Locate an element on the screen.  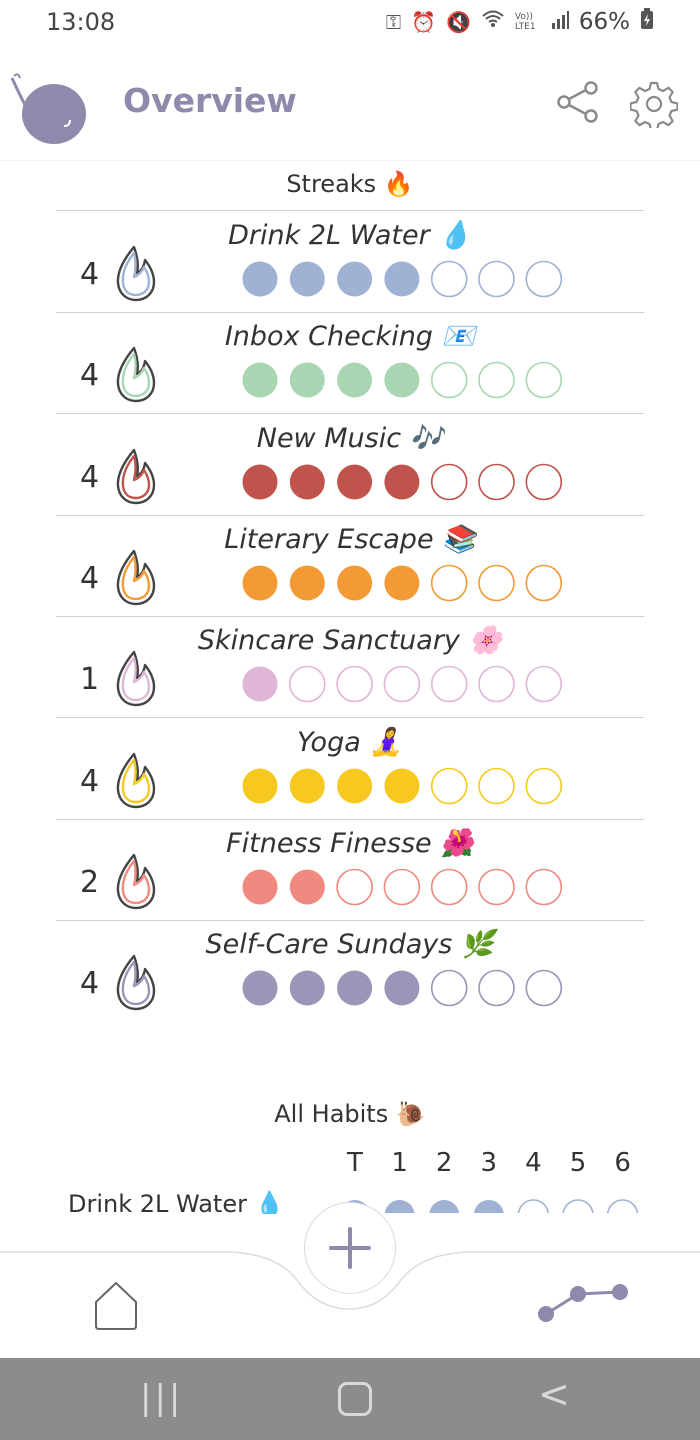
statistics-chart-icon is located at coordinates (583, 1303).